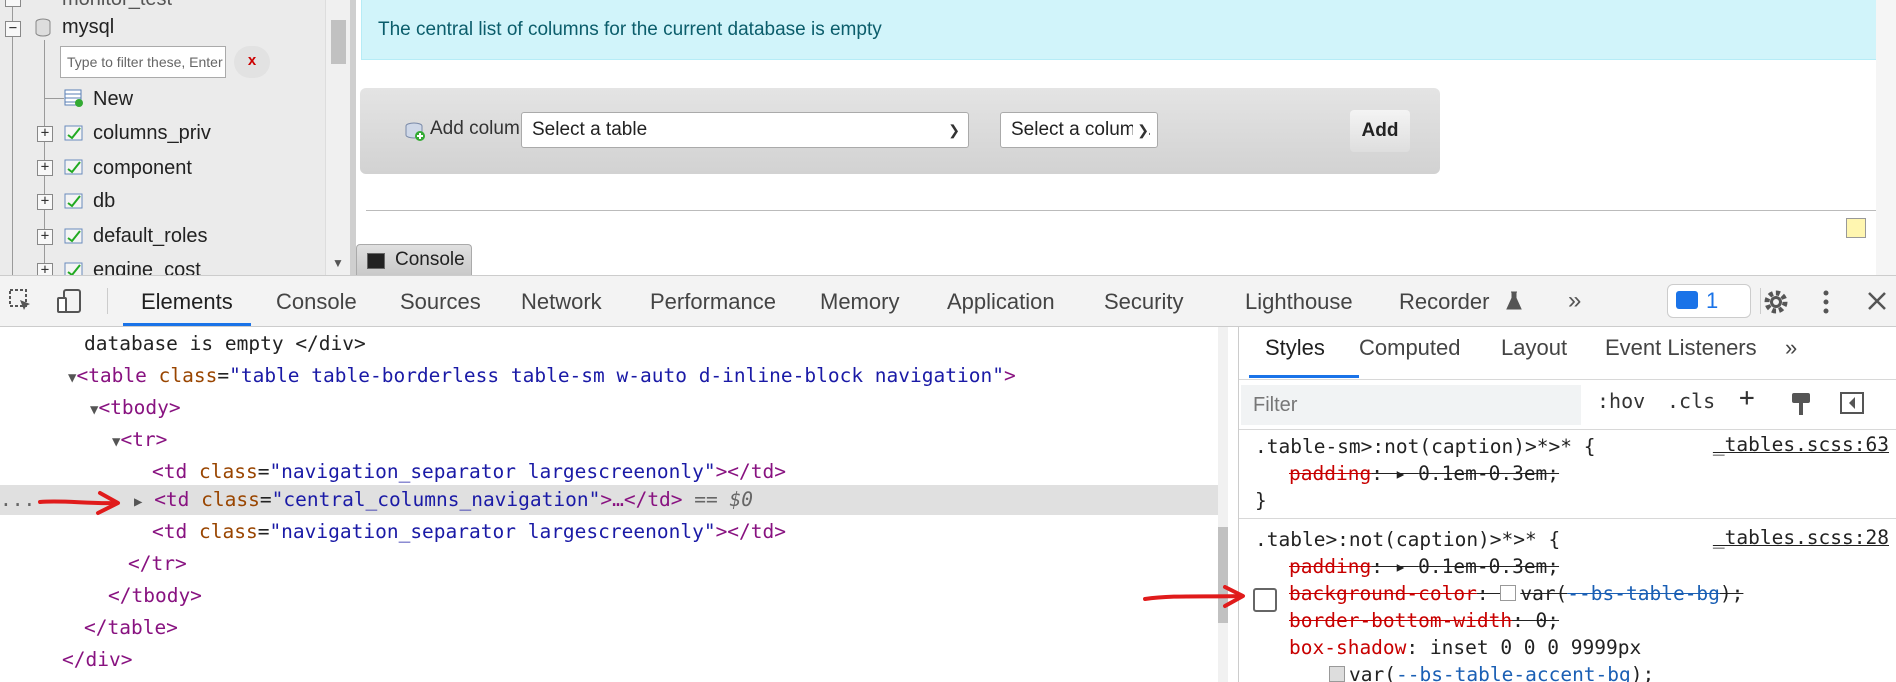 This screenshot has width=1896, height=682. What do you see at coordinates (1691, 401) in the screenshot?
I see `class-toggle-button: .cls` at bounding box center [1691, 401].